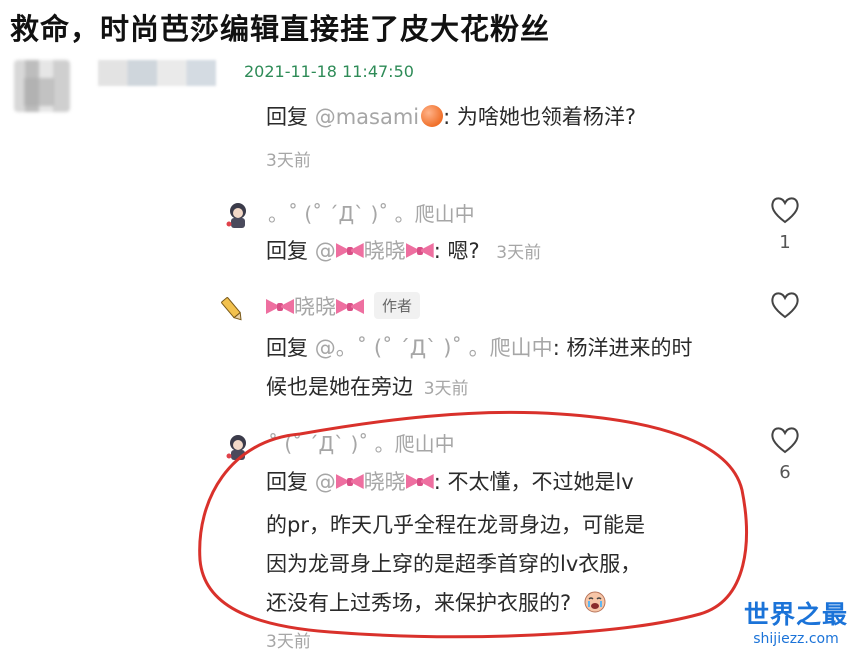  What do you see at coordinates (432, 116) in the screenshot?
I see `peach-emoji` at bounding box center [432, 116].